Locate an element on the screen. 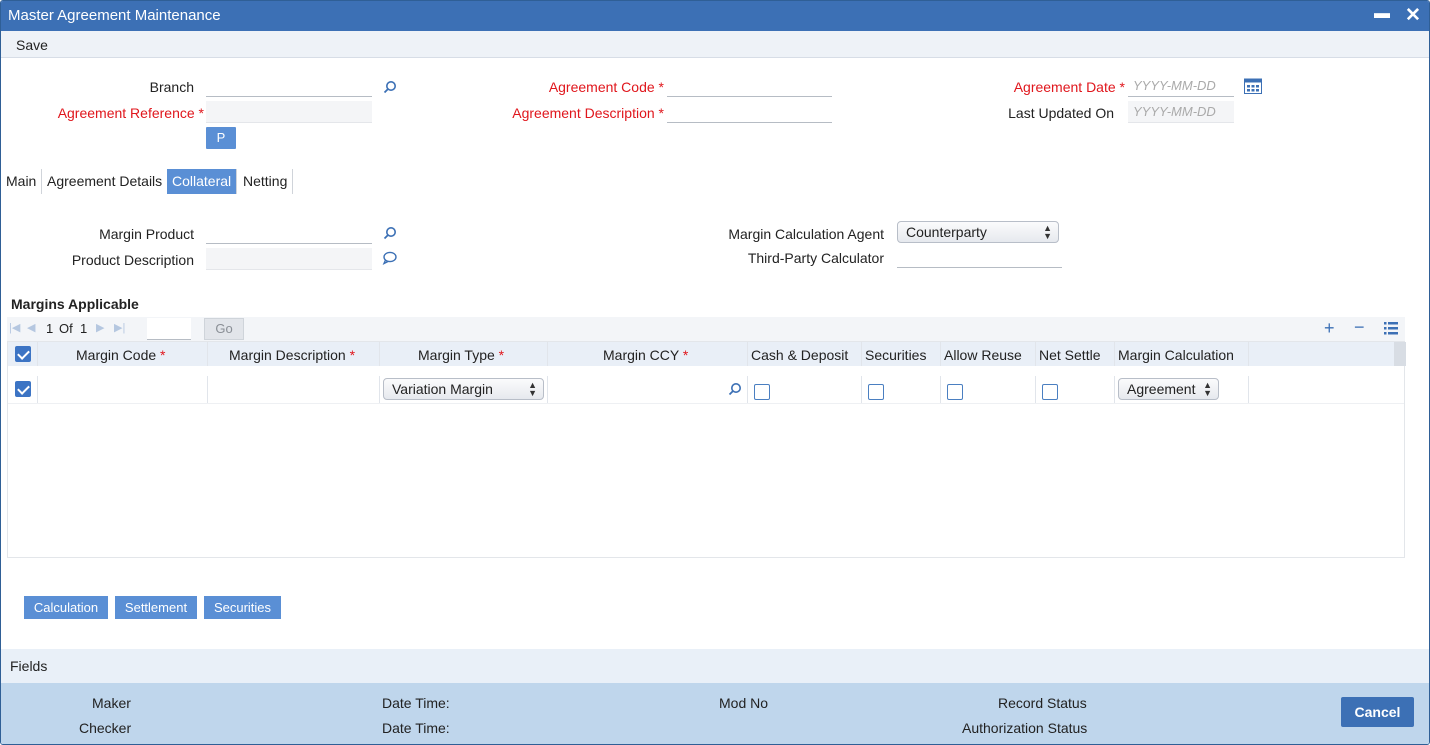 This screenshot has height=745, width=1430. agreement-date-label-text: Agreement Date is located at coordinates (1064, 87).